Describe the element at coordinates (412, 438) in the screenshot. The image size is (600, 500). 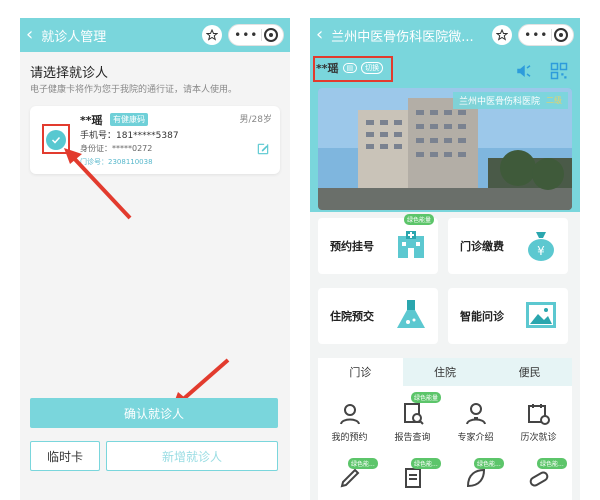
I see `grid-item-label: 报告查询` at that location.